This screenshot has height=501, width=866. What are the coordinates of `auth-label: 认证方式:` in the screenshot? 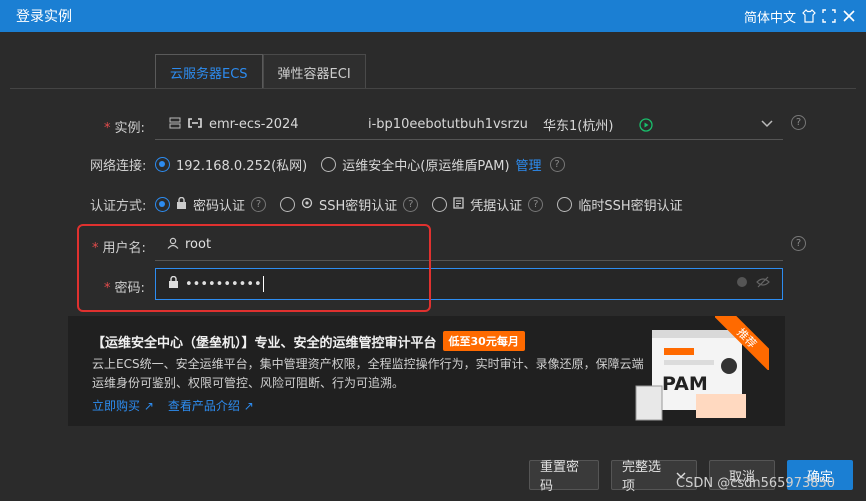 It's located at (118, 206).